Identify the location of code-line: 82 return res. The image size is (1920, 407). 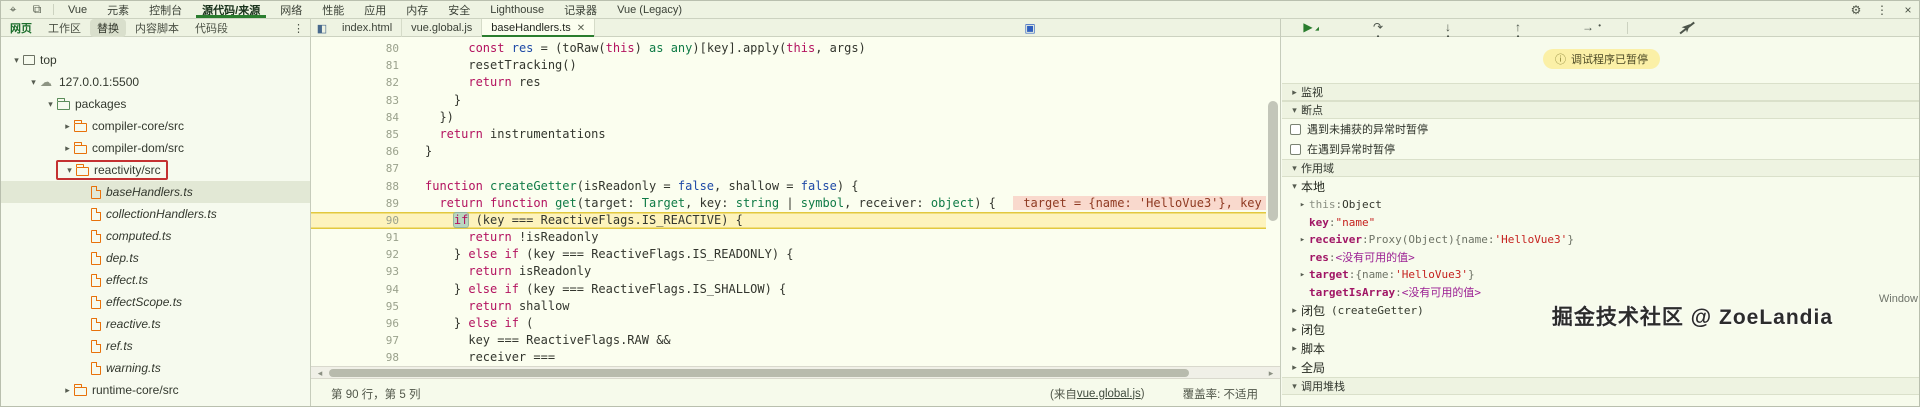
(788, 82).